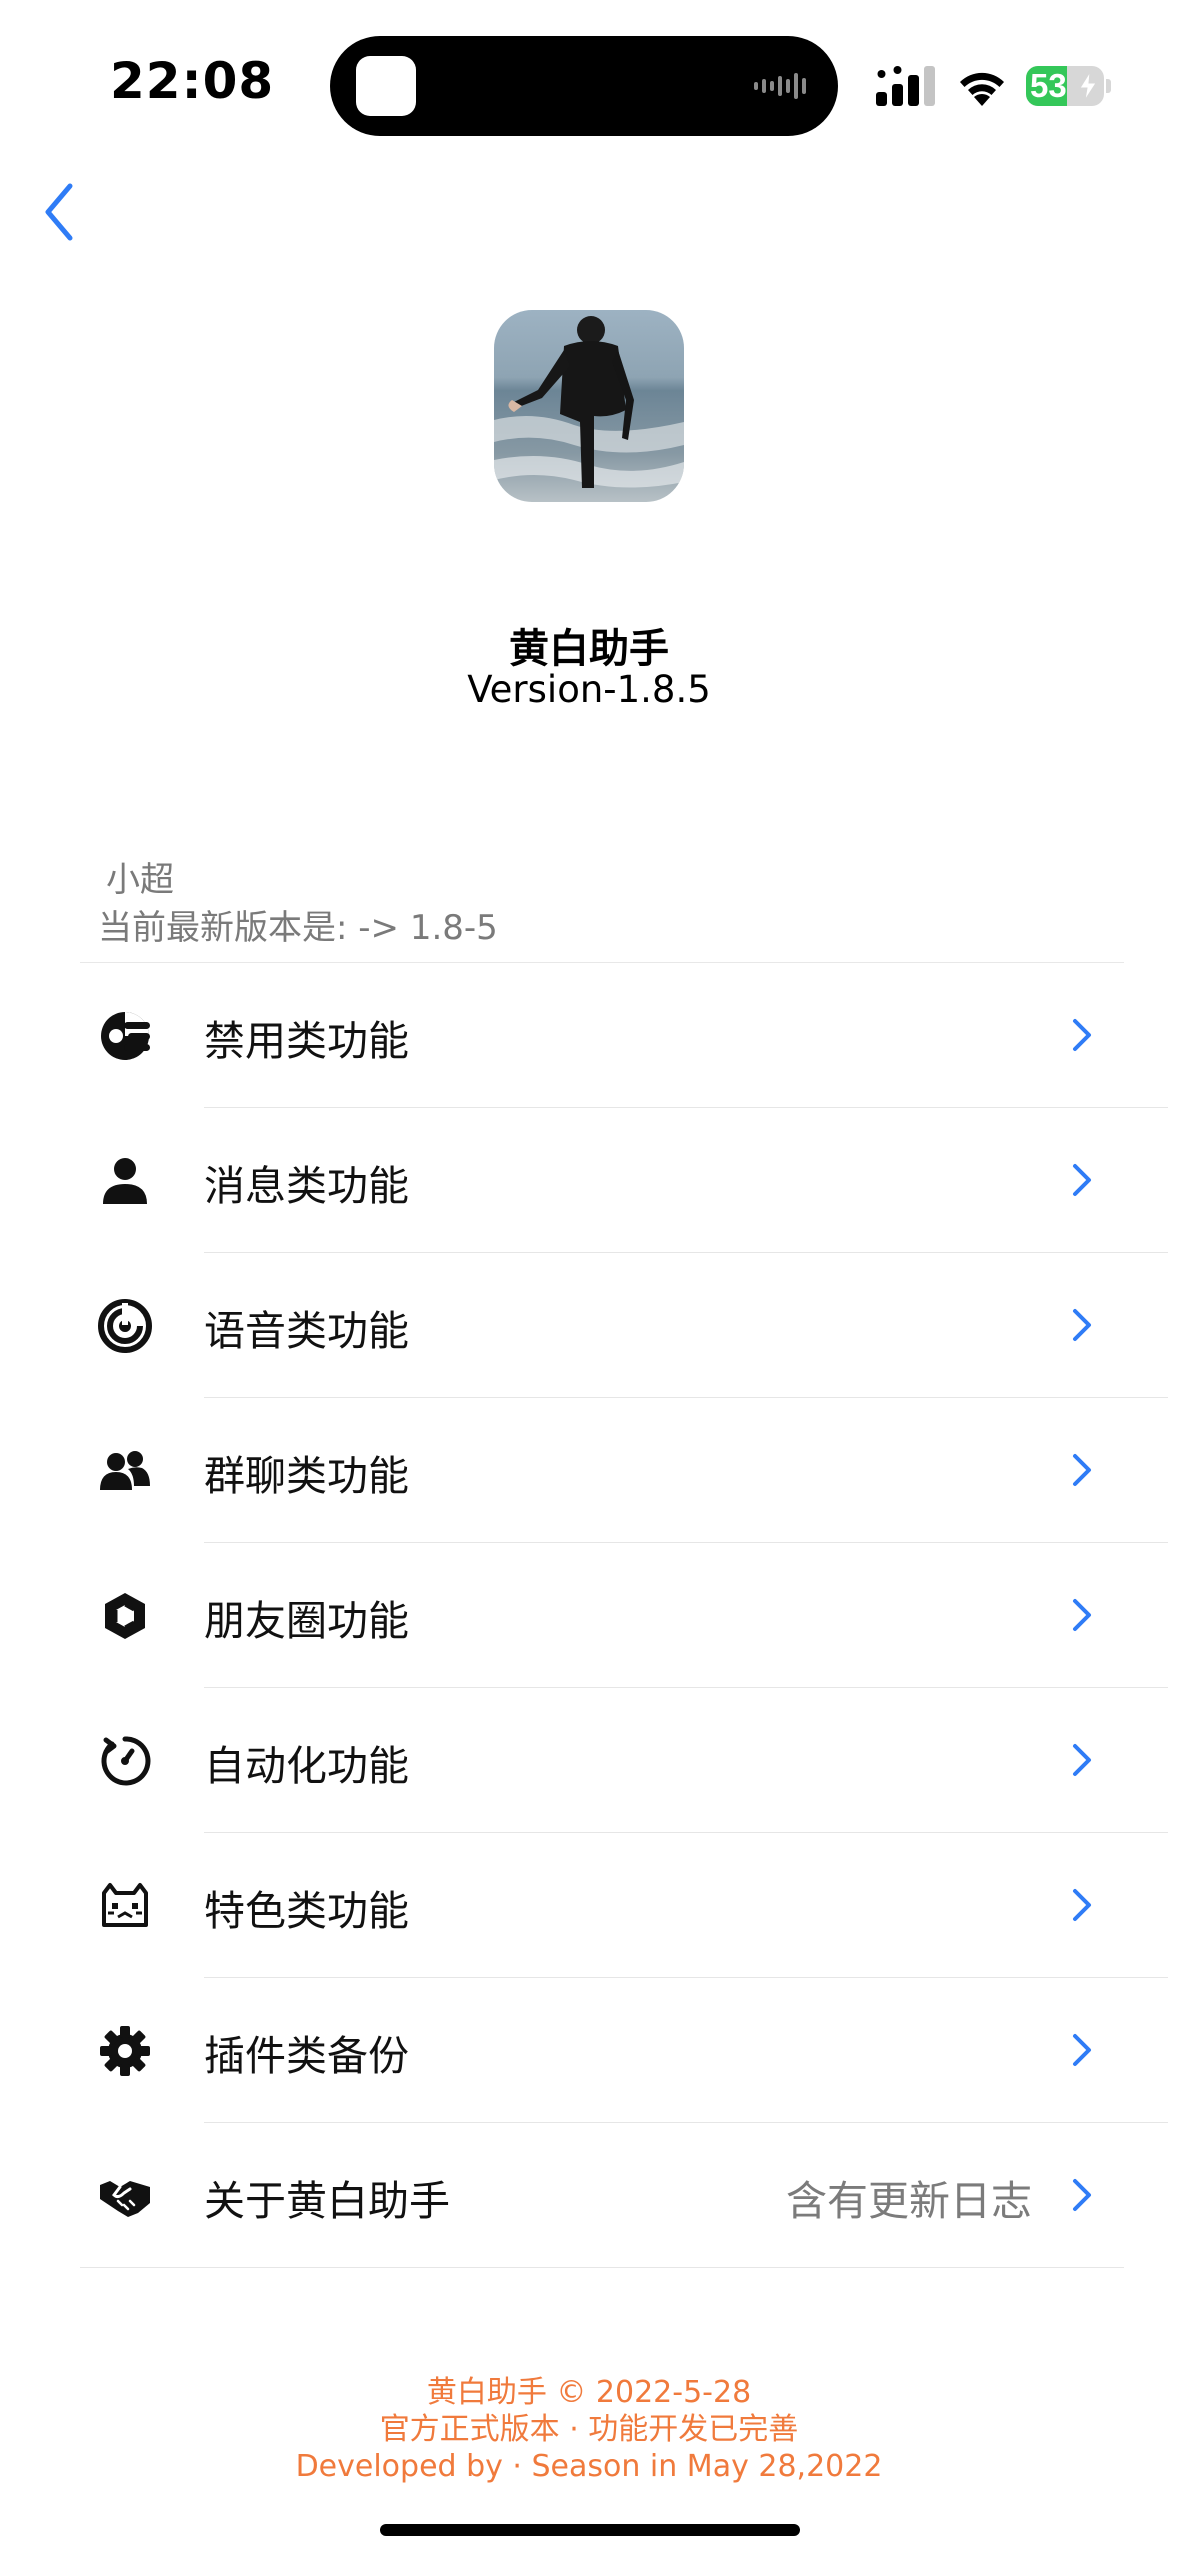 This screenshot has width=1178, height=2560. What do you see at coordinates (780, 86) in the screenshot?
I see `audio-wave-icon` at bounding box center [780, 86].